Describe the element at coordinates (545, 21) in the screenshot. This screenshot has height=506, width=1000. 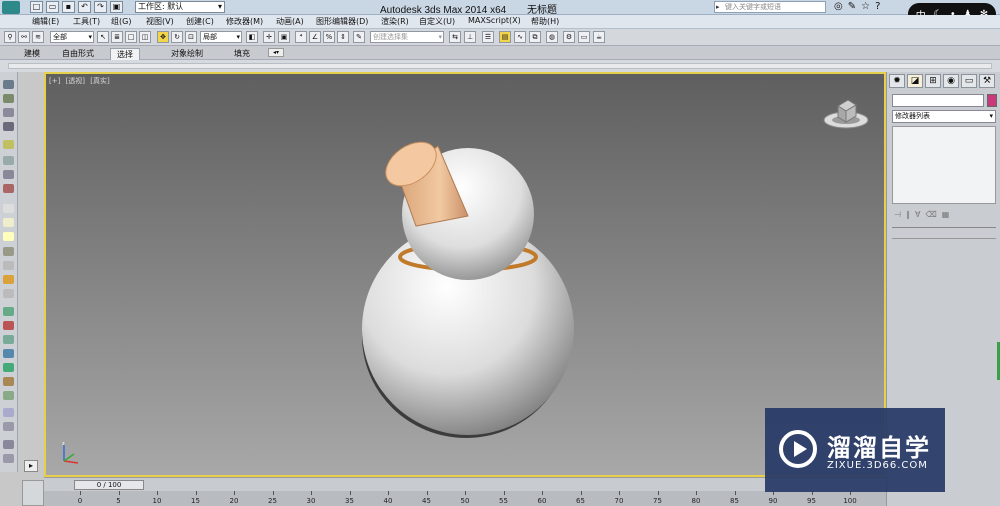
I see `menu-help: 帮助(H)` at that location.